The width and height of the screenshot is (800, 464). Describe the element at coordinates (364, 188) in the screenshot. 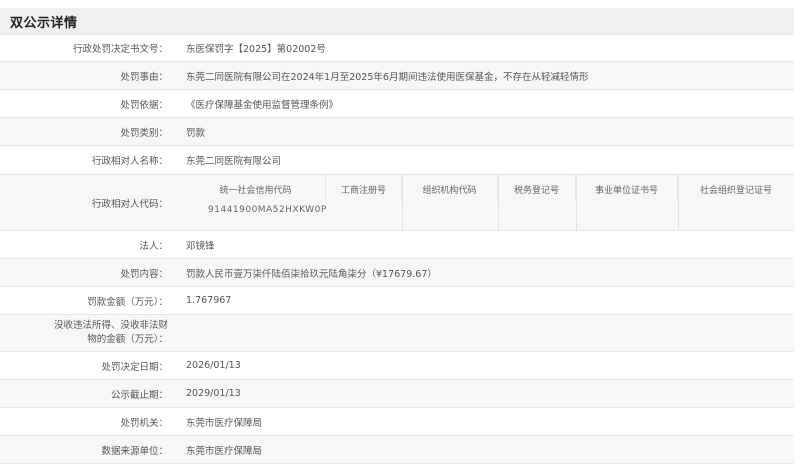

I see `col-business-reg: 工商注册号` at that location.